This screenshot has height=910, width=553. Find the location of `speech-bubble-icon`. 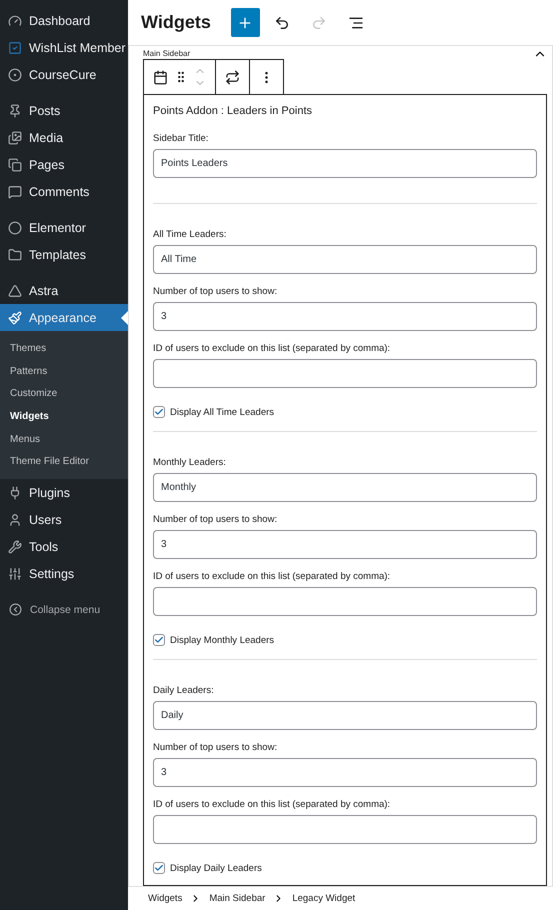

speech-bubble-icon is located at coordinates (15, 191).